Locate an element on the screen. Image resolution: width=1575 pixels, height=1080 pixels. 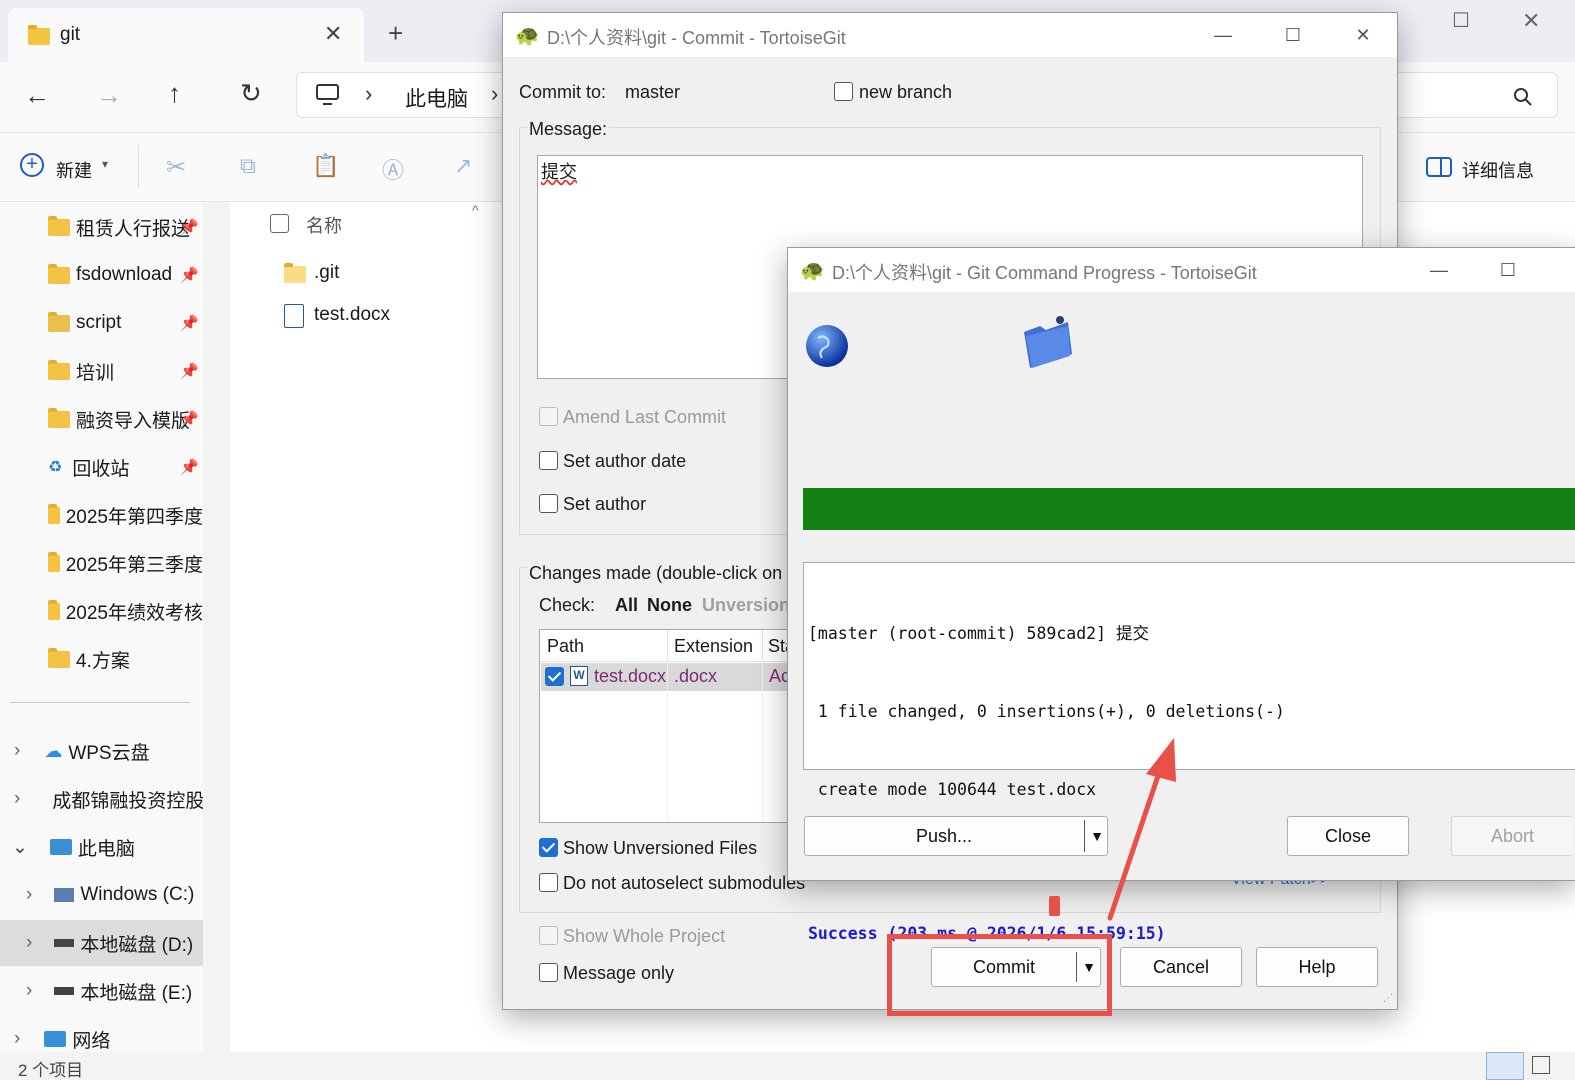
check-none-link: None is located at coordinates (669, 605).